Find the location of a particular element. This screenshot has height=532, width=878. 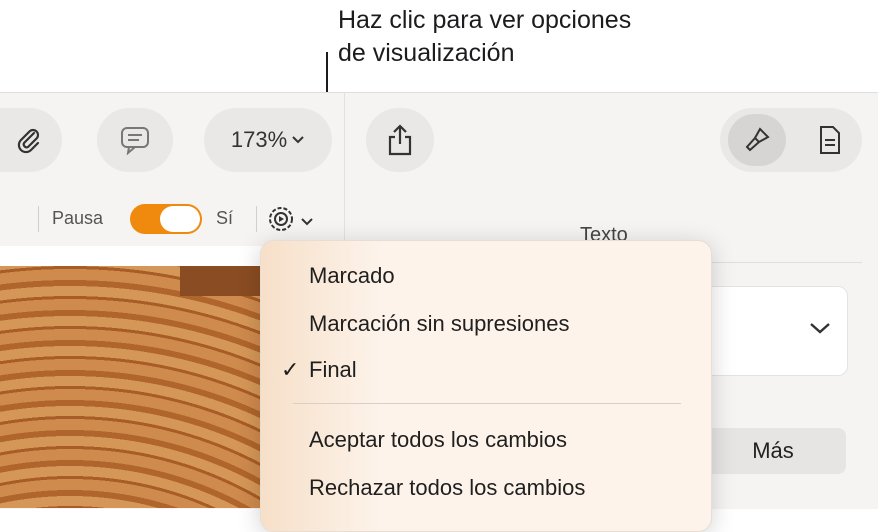

sidebar-divider-line is located at coordinates (781, 262).